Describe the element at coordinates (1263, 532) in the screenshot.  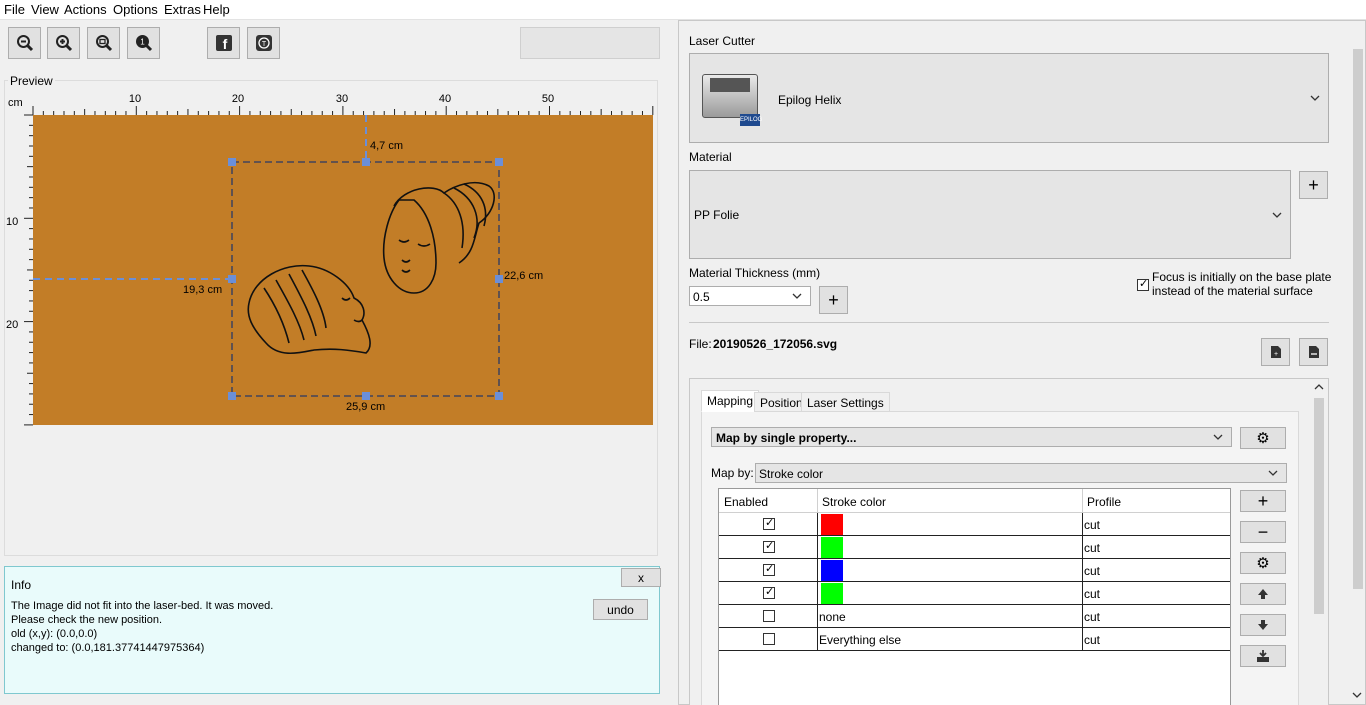
I see `remove-row-button: −` at that location.